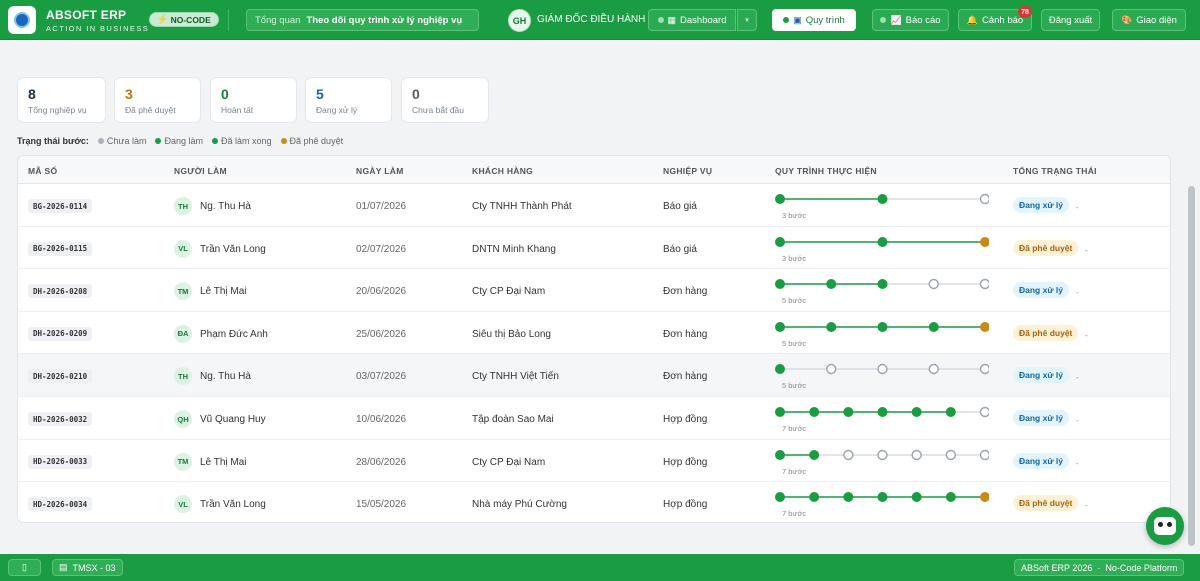  I want to click on scrollbar, so click(1191, 366).